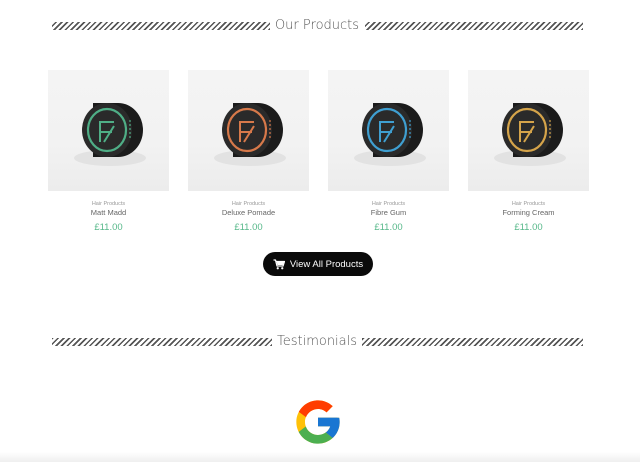 The height and width of the screenshot is (462, 640). What do you see at coordinates (108, 212) in the screenshot?
I see `product-name: Matt Madd` at bounding box center [108, 212].